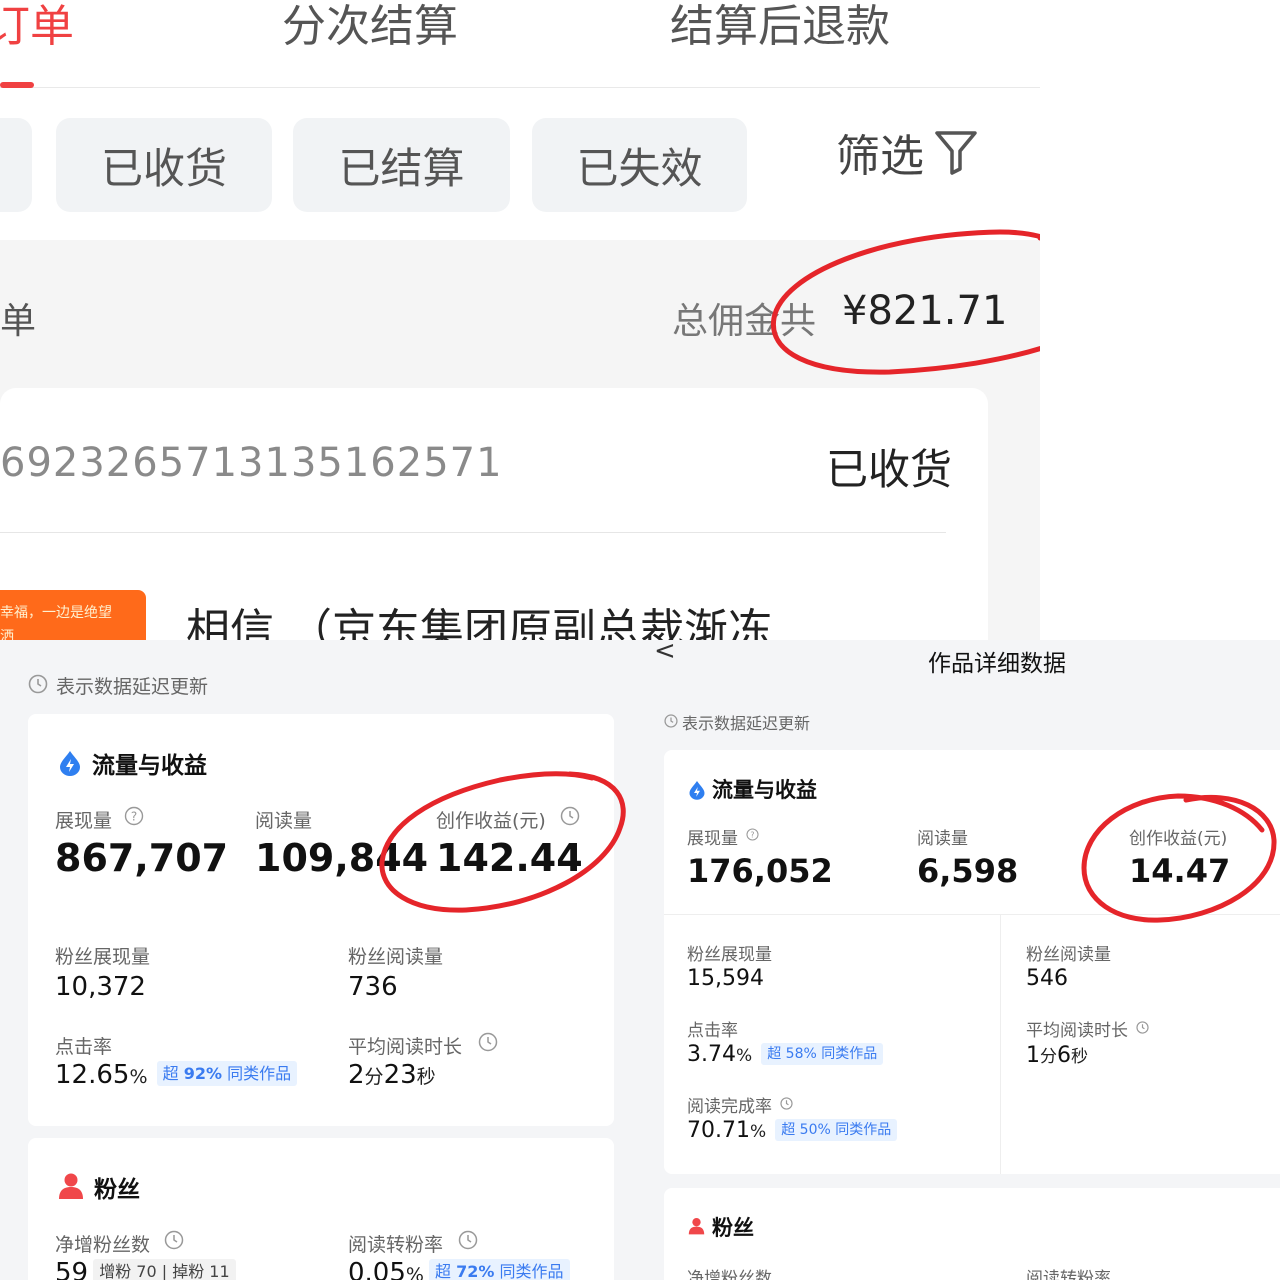 This screenshot has height=1280, width=1280. I want to click on chip-expired: 已失效, so click(639, 165).